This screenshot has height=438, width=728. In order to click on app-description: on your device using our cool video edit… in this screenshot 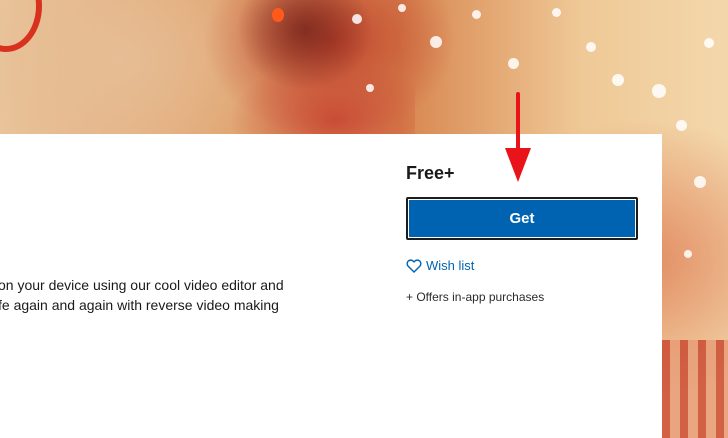, I will do `click(165, 295)`.